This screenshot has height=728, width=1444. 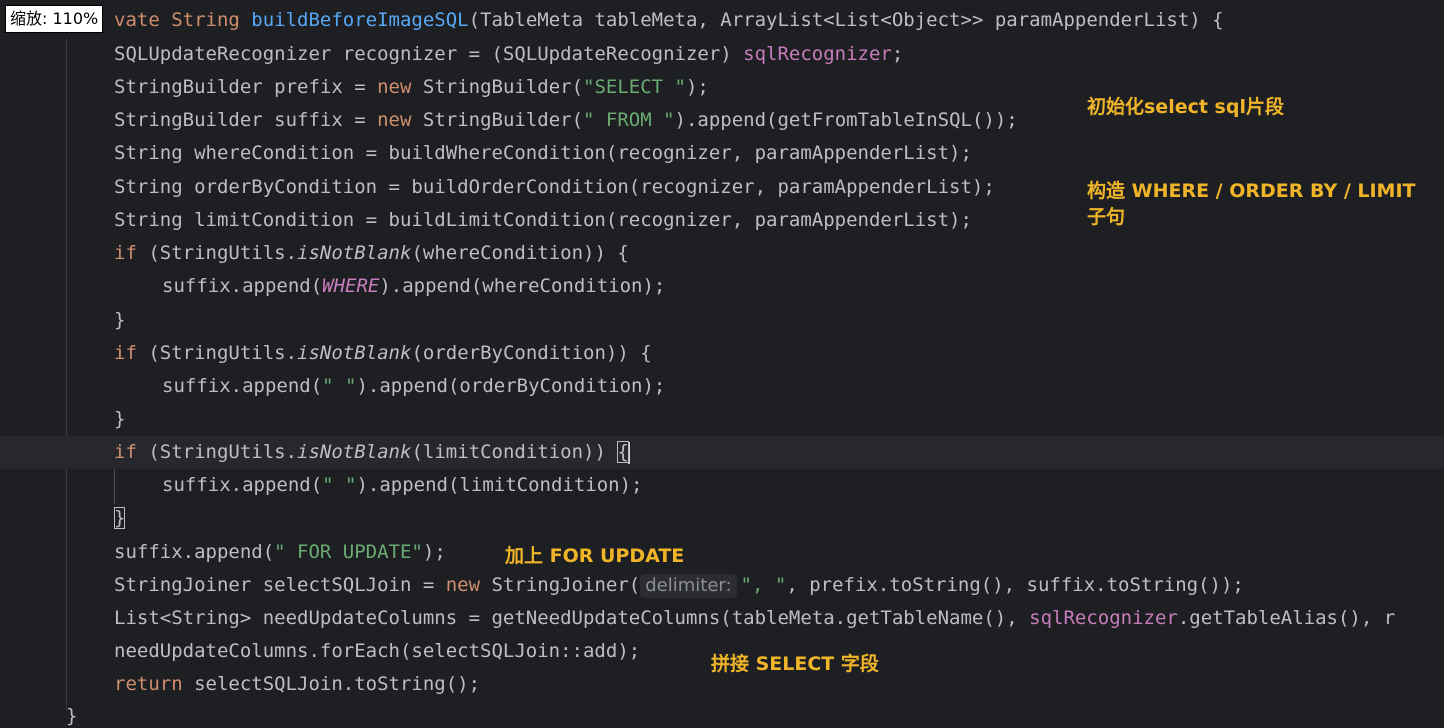 I want to click on code-text: ).append(whereCondition);, so click(x=522, y=286).